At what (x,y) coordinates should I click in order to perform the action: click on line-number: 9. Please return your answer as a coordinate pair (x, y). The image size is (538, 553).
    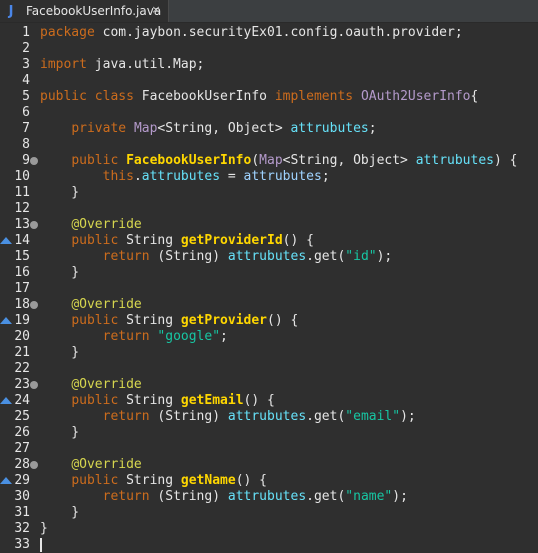
    Looking at the image, I should click on (26, 160).